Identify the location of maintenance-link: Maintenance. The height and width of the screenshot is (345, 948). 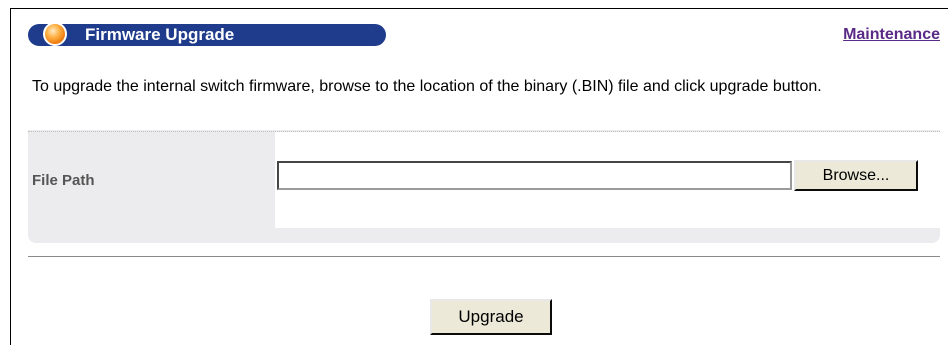
(891, 35).